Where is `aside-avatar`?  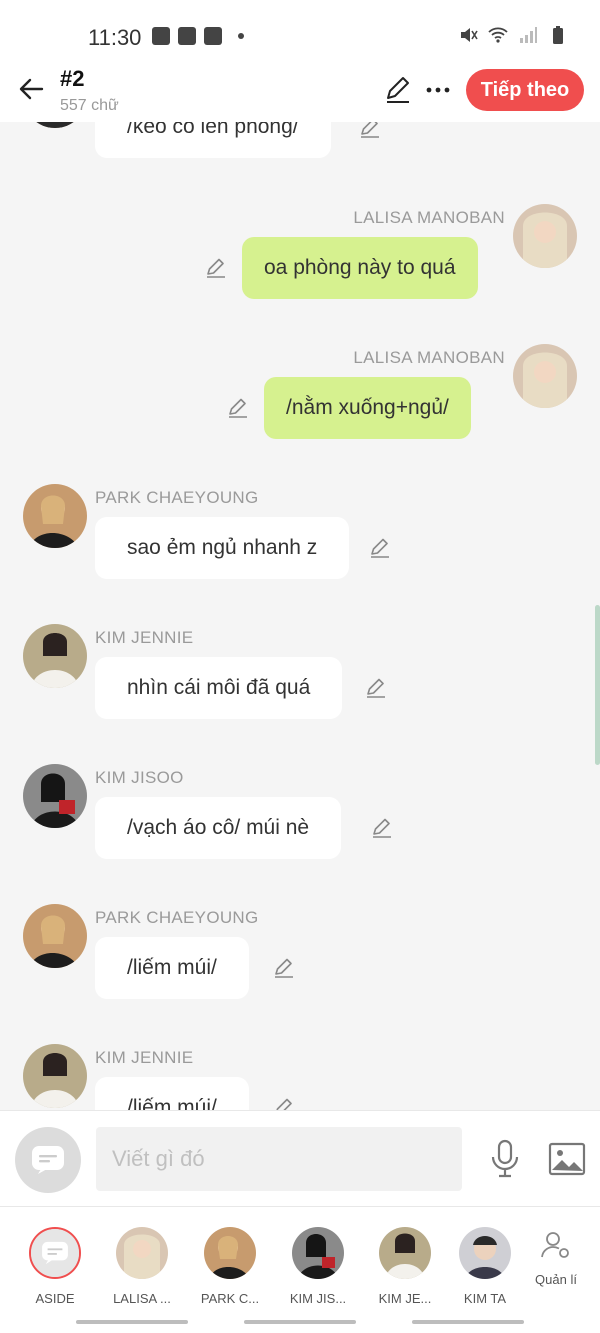
aside-avatar is located at coordinates (55, 1253).